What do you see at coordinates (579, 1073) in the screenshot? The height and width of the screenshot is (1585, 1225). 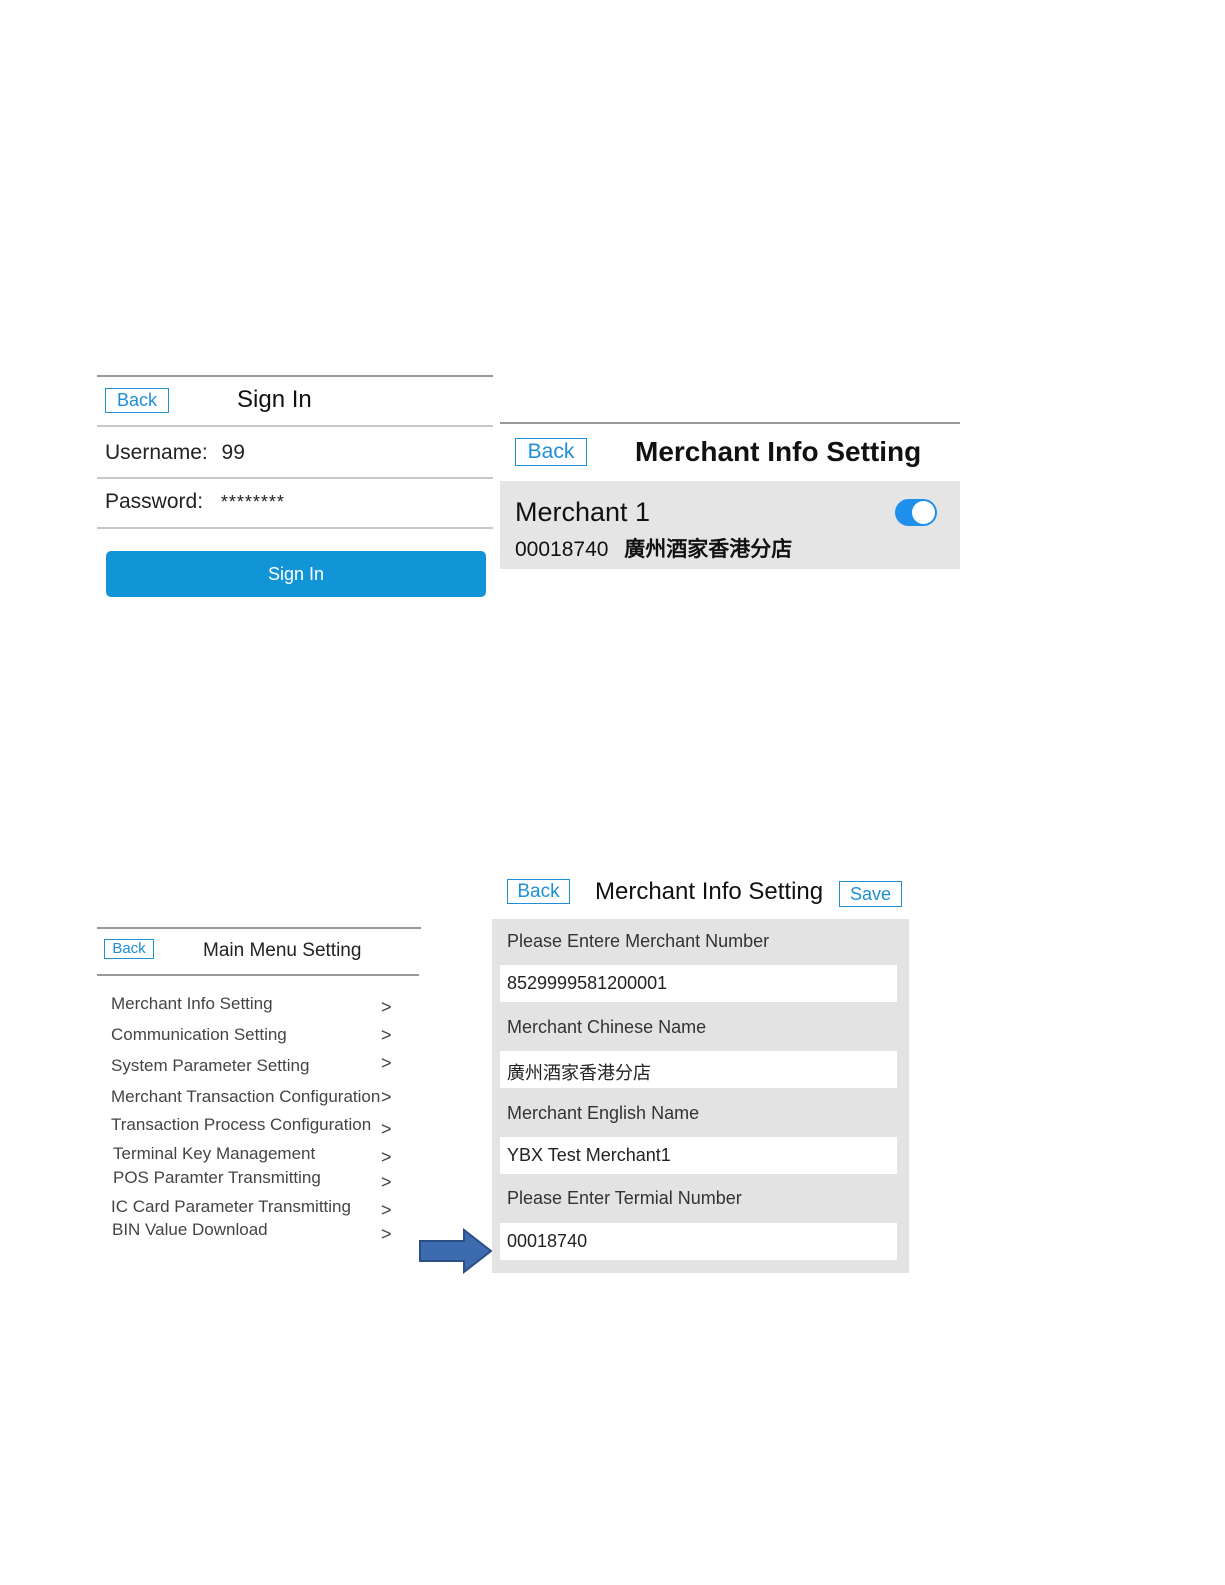 I see `merchant-chinese-name-value: 廣州酒家香港分店` at bounding box center [579, 1073].